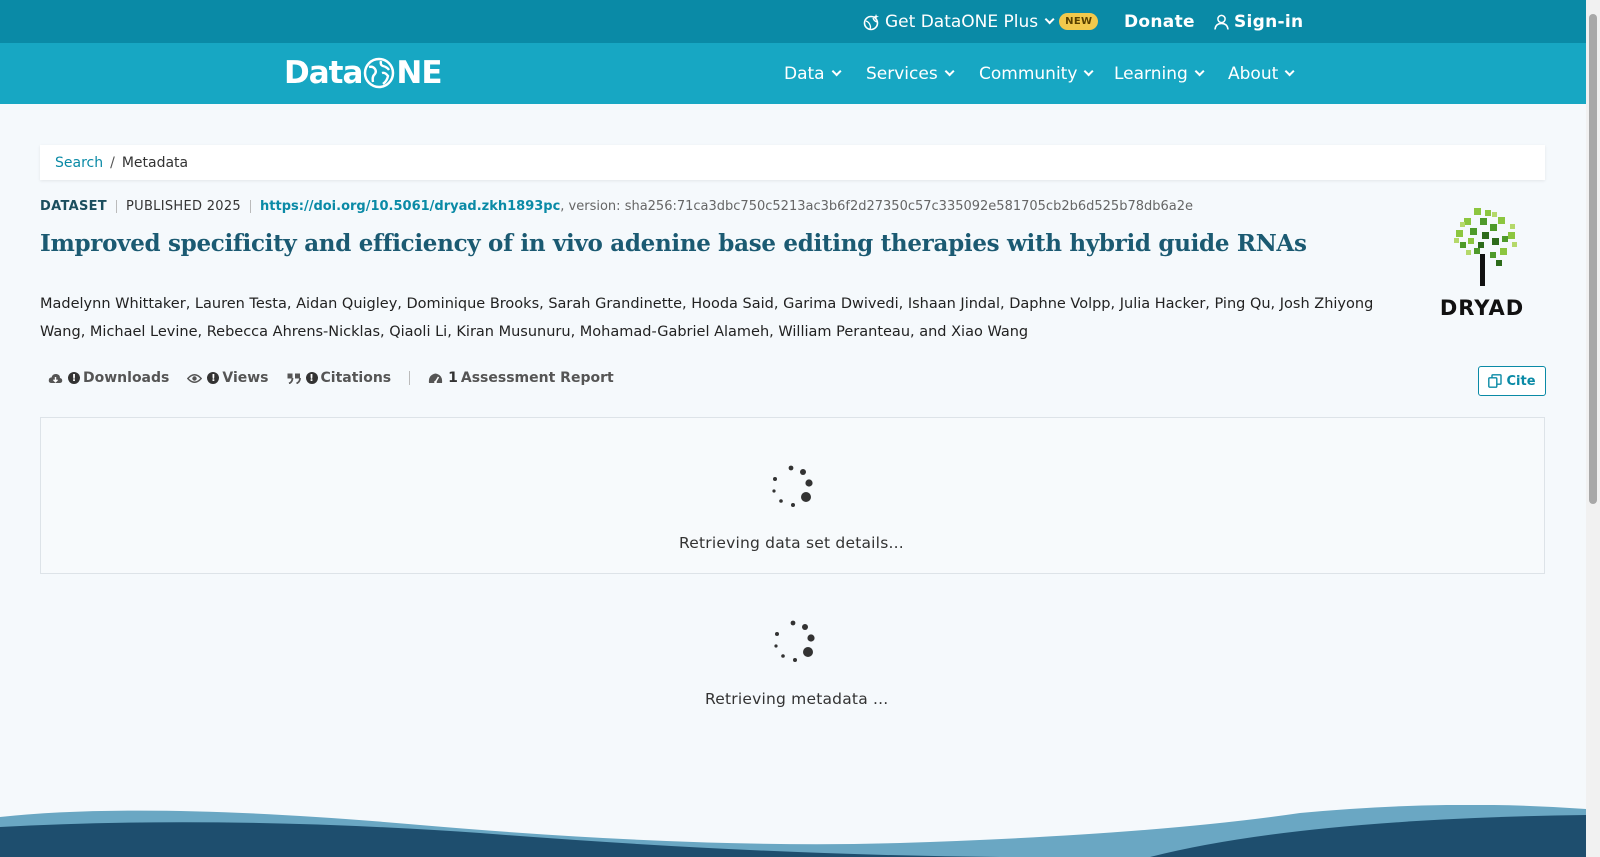 Image resolution: width=1600 pixels, height=857 pixels. Describe the element at coordinates (1253, 73) in the screenshot. I see `nav-about-label: About` at that location.